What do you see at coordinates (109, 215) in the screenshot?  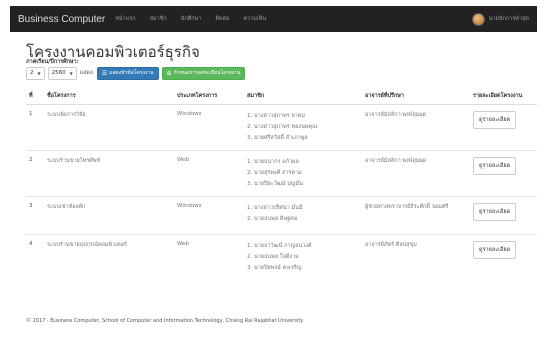 I see `row-project-name: ระบบเช่าห้องพัก` at bounding box center [109, 215].